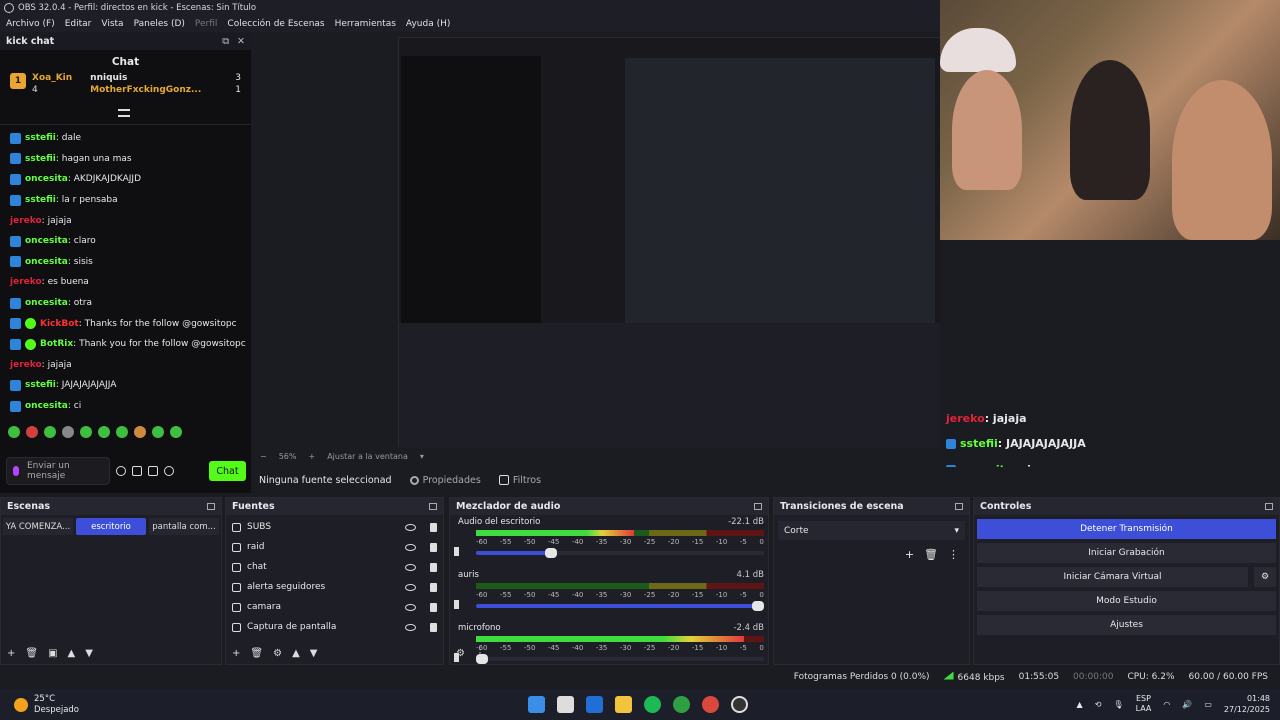 The width and height of the screenshot is (1280, 720). I want to click on chrome-icon, so click(710, 704).